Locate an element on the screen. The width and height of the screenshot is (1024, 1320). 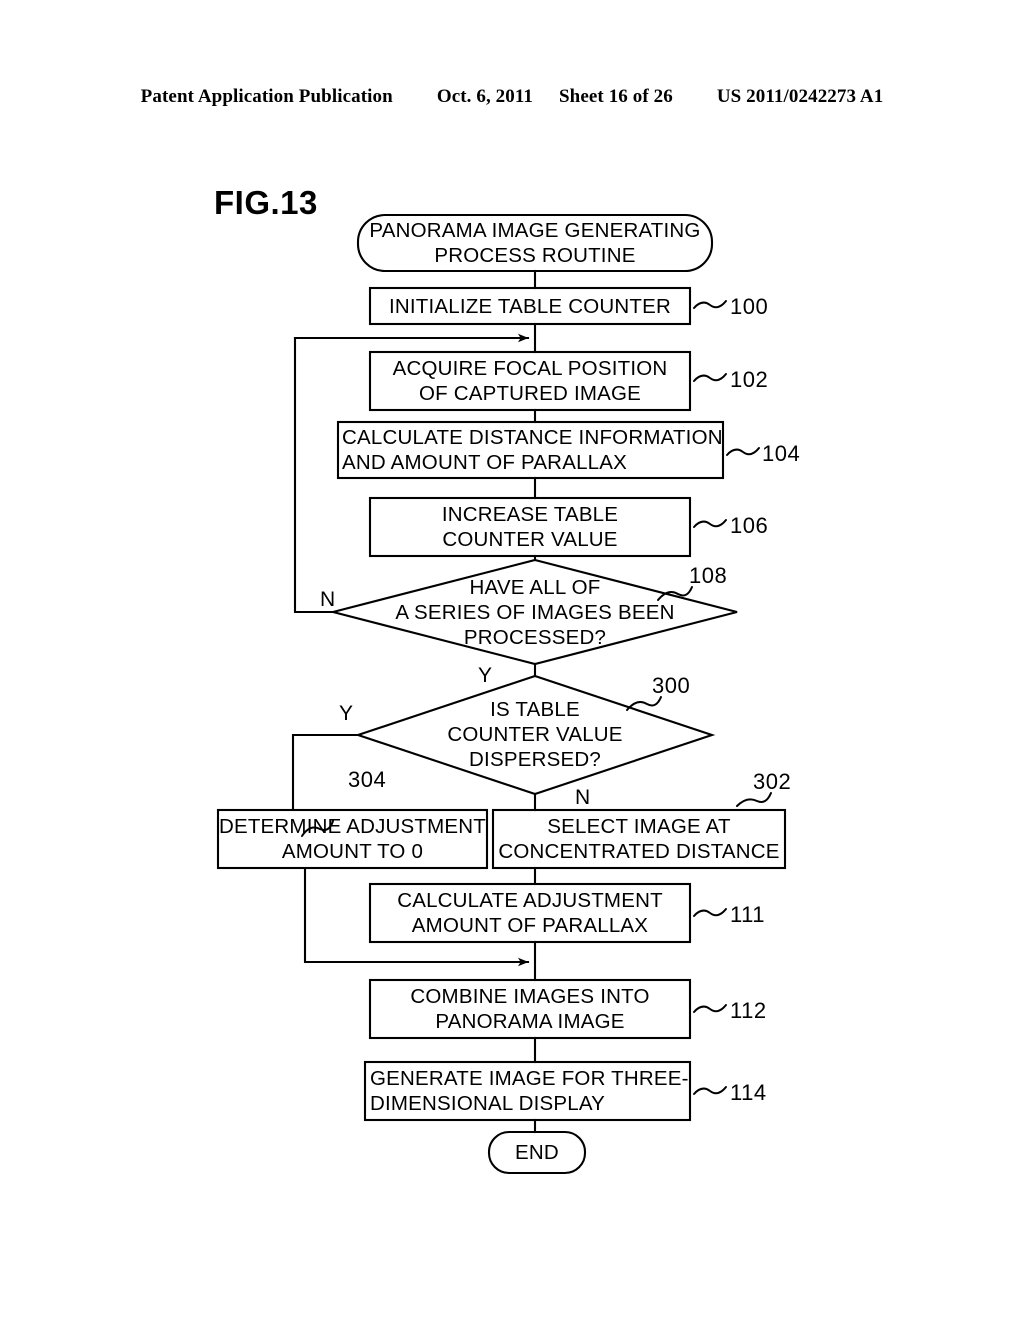
ref-number-112: 112 is located at coordinates (748, 1010).